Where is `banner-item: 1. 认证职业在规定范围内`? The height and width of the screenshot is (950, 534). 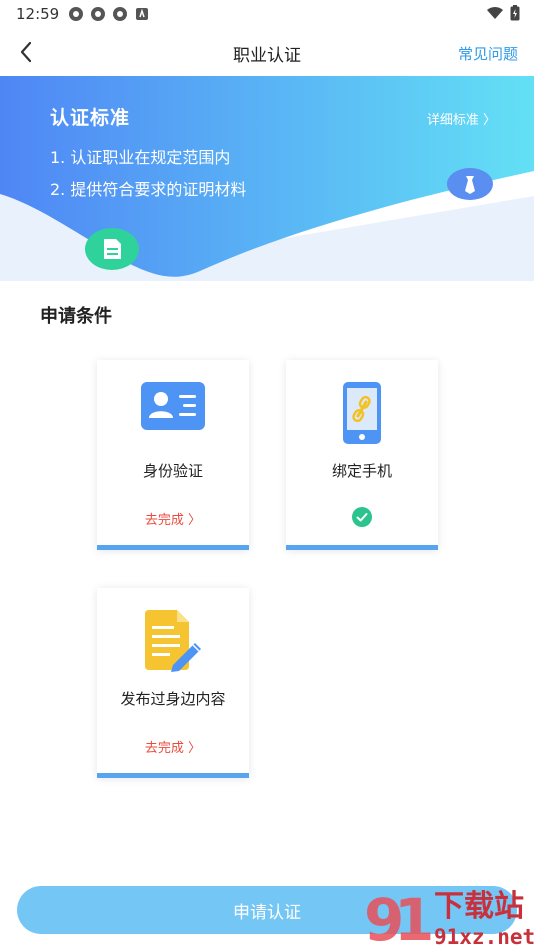
banner-item: 1. 认证职业在规定范围内 is located at coordinates (140, 157).